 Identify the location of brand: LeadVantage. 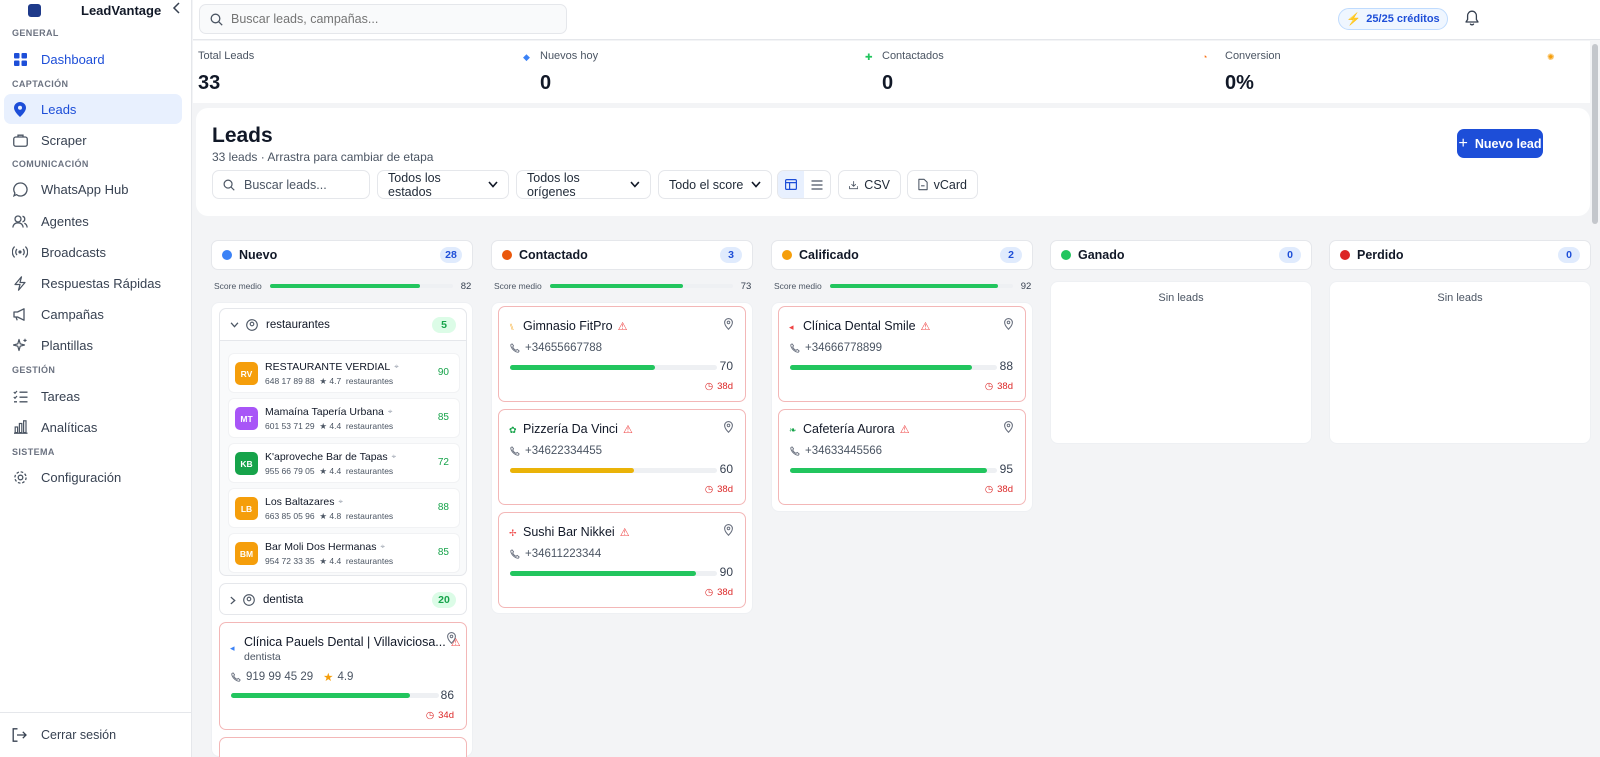
(94, 10).